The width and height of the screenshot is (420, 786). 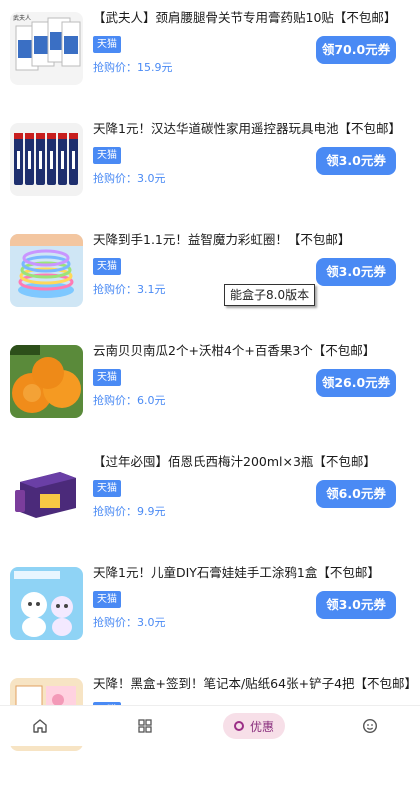 I want to click on tab-discount: 优惠, so click(x=254, y=726).